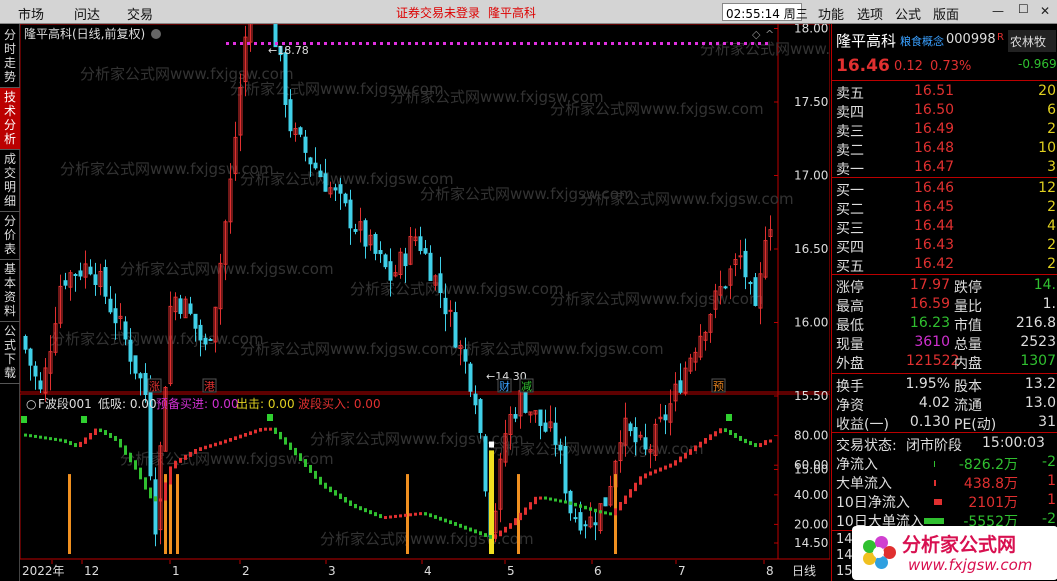 The height and width of the screenshot is (581, 1057). Describe the element at coordinates (1044, 285) in the screenshot. I see `stat-b-value-0: 14.` at that location.